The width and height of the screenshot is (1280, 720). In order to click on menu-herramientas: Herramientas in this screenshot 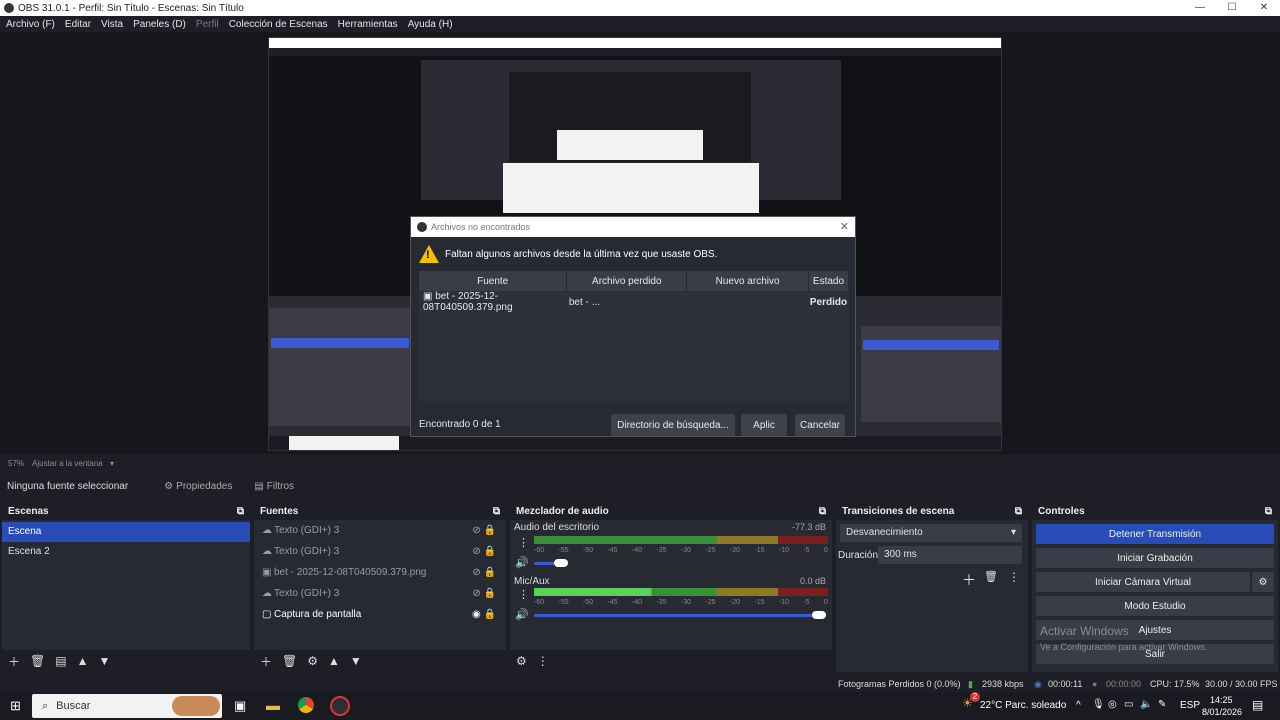, I will do `click(368, 24)`.